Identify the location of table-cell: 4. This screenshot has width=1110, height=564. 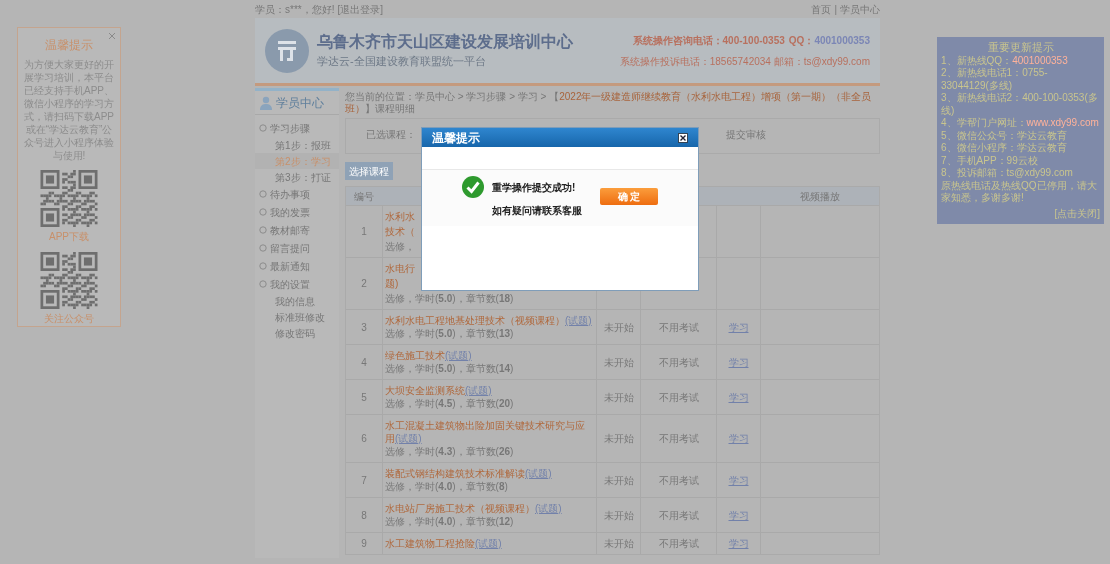
(364, 362).